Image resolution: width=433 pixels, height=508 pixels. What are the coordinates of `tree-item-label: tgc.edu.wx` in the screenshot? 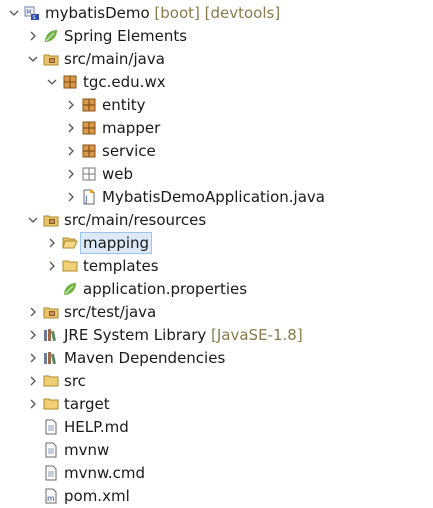 It's located at (124, 82).